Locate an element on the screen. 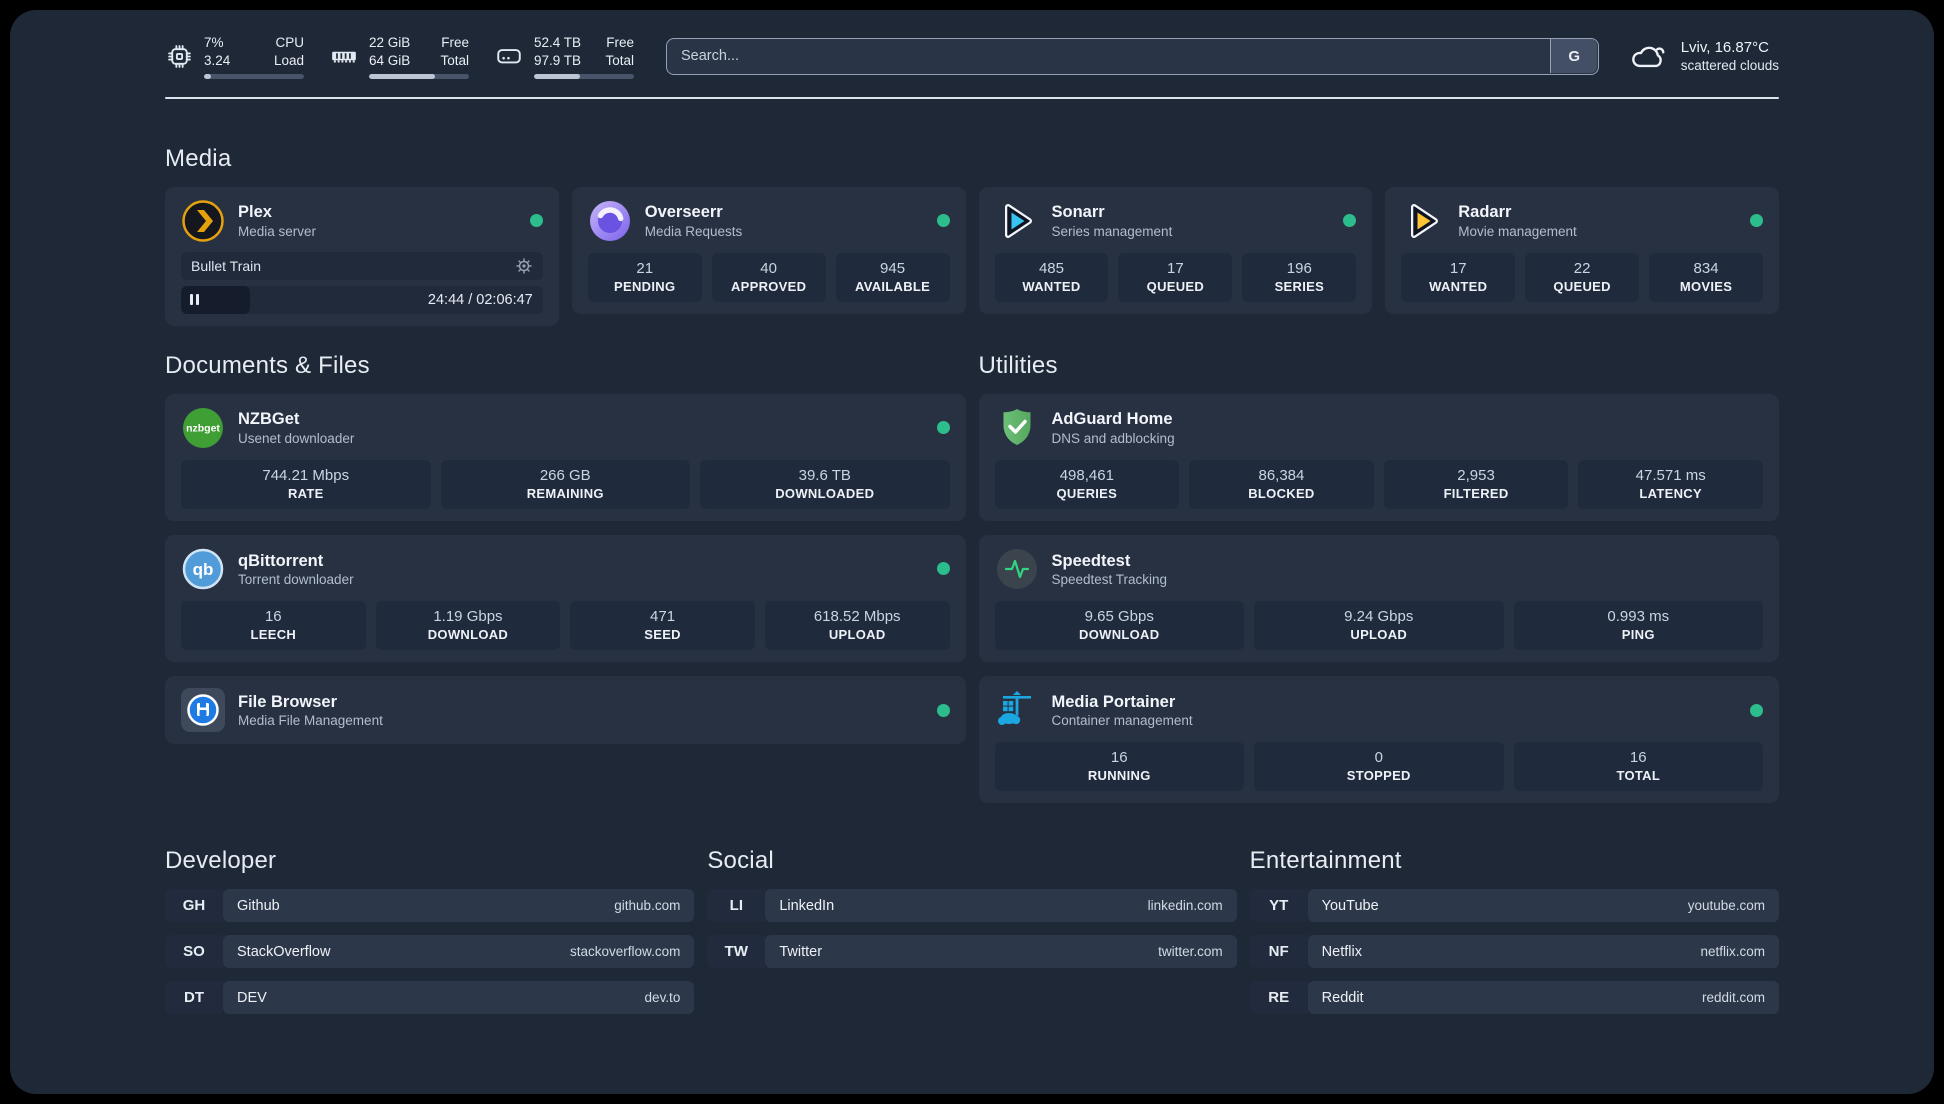 The image size is (1944, 1104). pause-icon is located at coordinates (194, 300).